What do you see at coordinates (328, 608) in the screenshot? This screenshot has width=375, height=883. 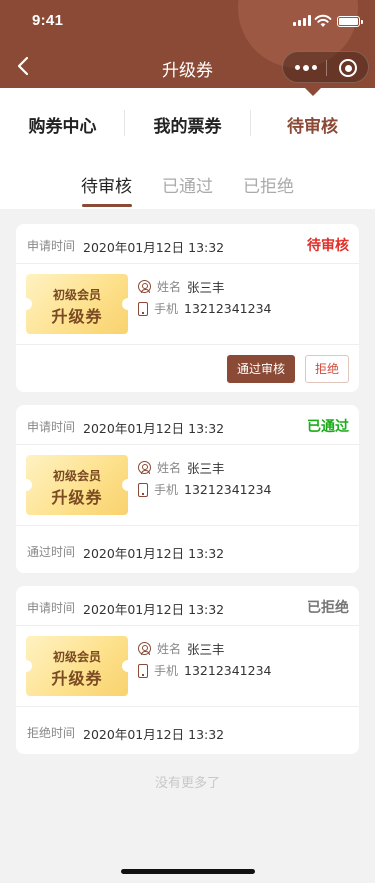 I see `status-badge: 已拒绝` at bounding box center [328, 608].